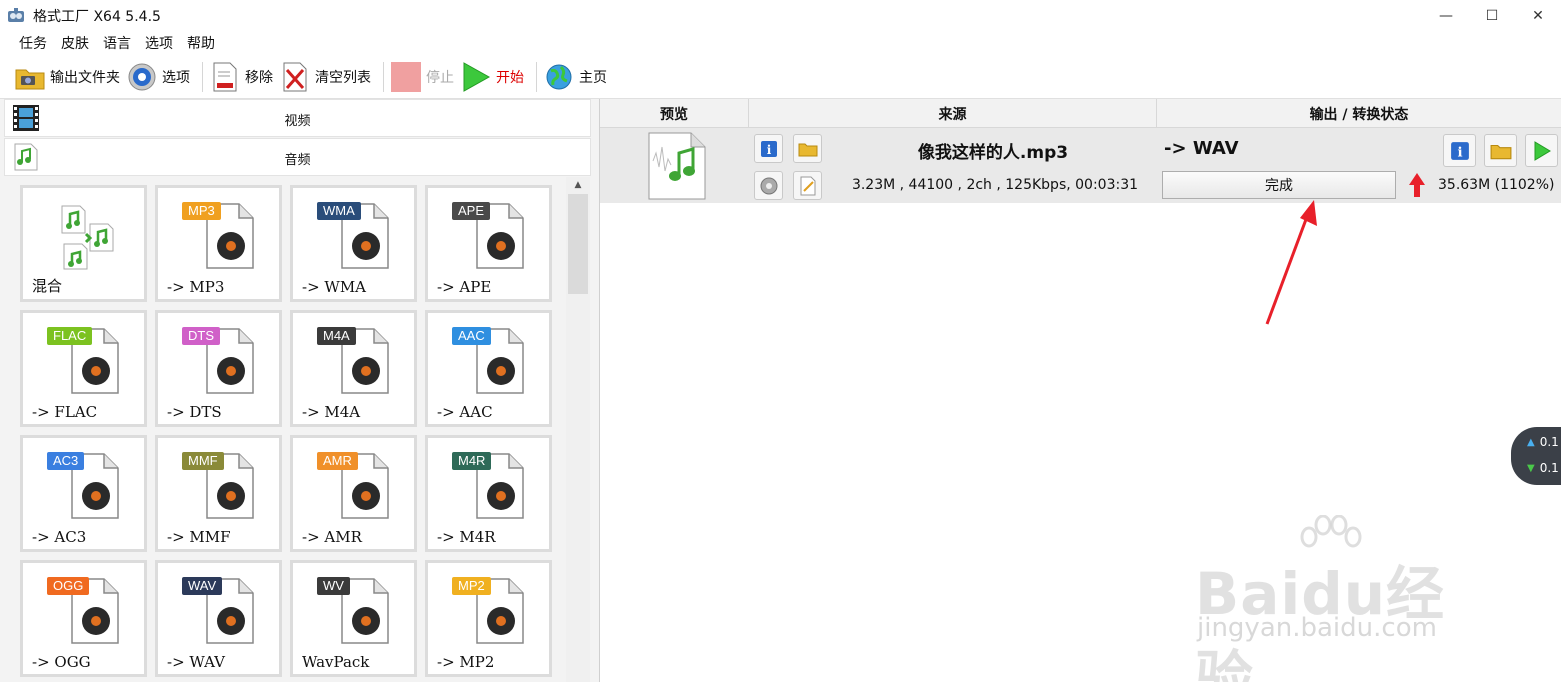  I want to click on format-tile: AMR -> AMR, so click(353, 493).